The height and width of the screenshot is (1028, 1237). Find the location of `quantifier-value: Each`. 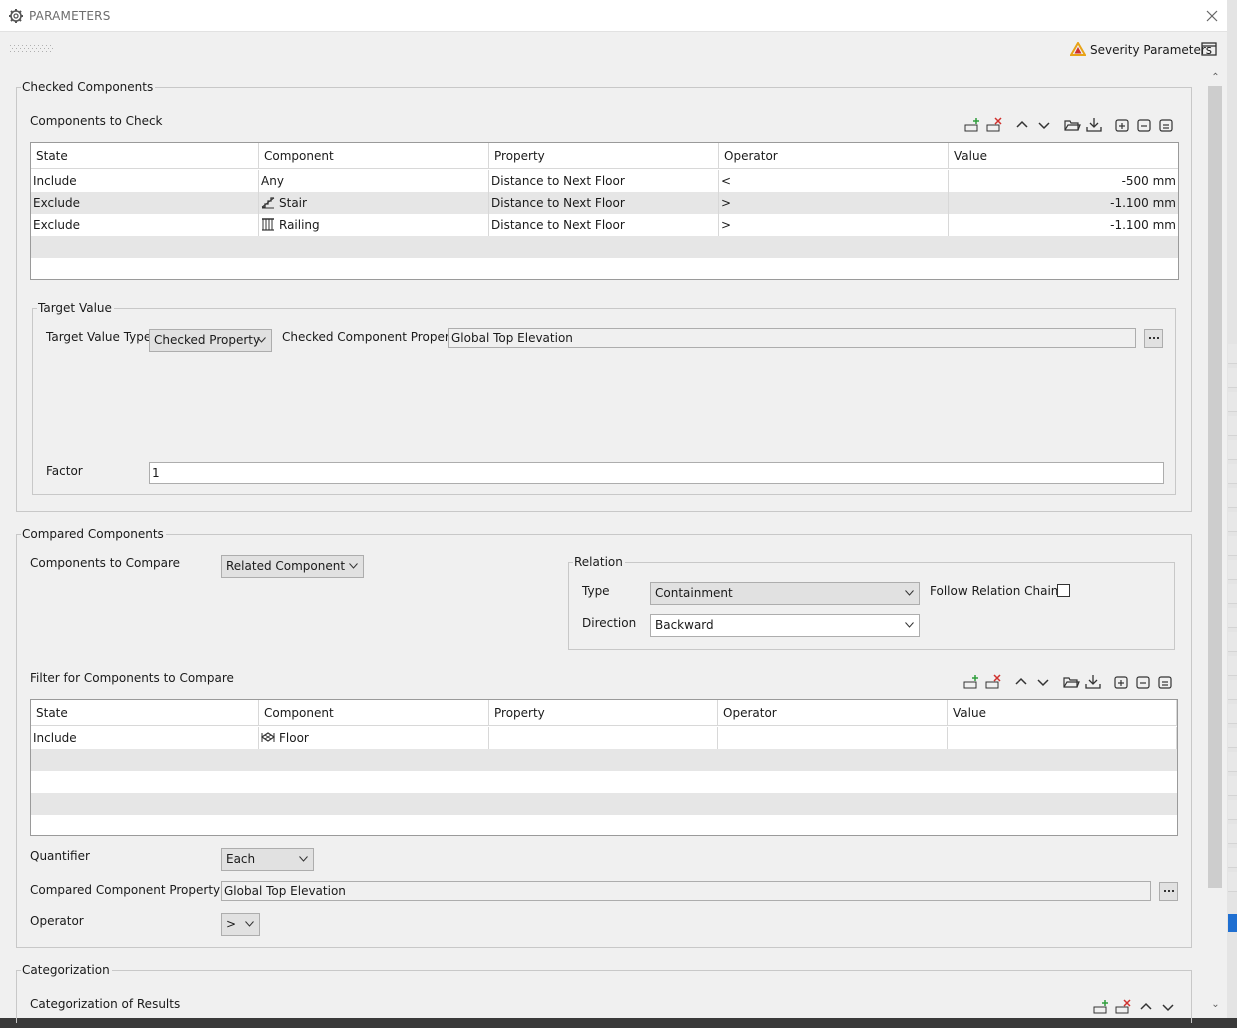

quantifier-value: Each is located at coordinates (241, 859).